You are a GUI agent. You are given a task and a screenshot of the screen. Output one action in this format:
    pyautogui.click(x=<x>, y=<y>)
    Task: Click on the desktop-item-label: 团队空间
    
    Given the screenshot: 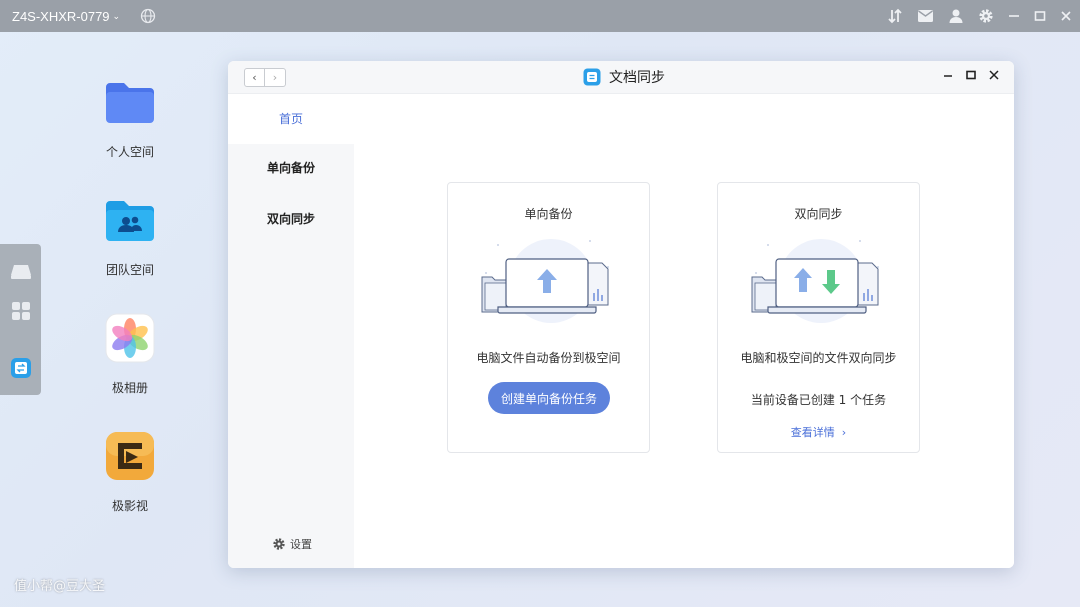 What is the action you would take?
    pyautogui.click(x=129, y=270)
    